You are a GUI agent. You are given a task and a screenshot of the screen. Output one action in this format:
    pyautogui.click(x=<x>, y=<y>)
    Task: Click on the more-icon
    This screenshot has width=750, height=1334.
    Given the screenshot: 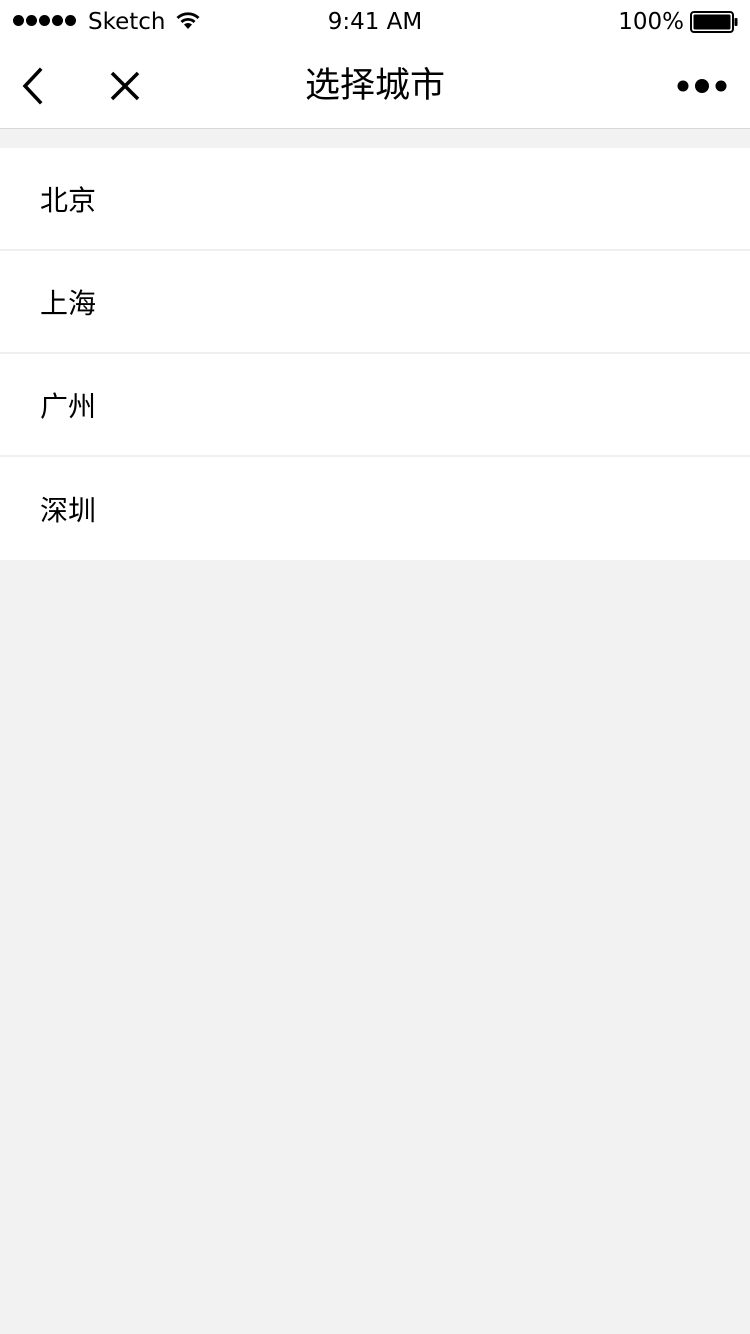 What is the action you would take?
    pyautogui.click(x=702, y=86)
    